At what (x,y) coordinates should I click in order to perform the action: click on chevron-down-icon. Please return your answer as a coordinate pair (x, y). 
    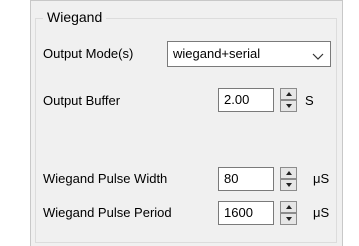
    Looking at the image, I should click on (318, 54).